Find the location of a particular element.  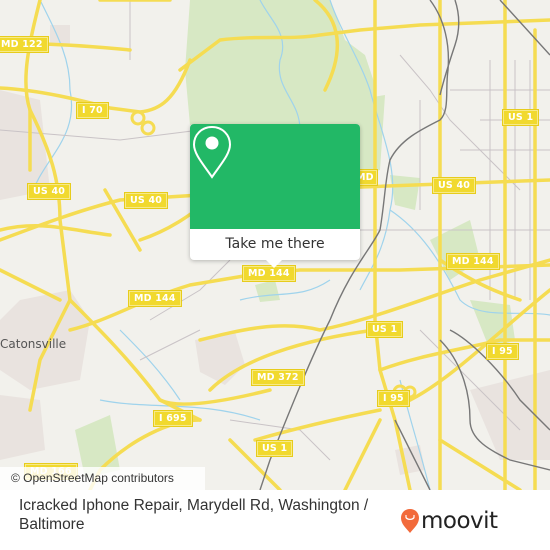

road-shield-us-1-south: US 1 is located at coordinates (274, 448).